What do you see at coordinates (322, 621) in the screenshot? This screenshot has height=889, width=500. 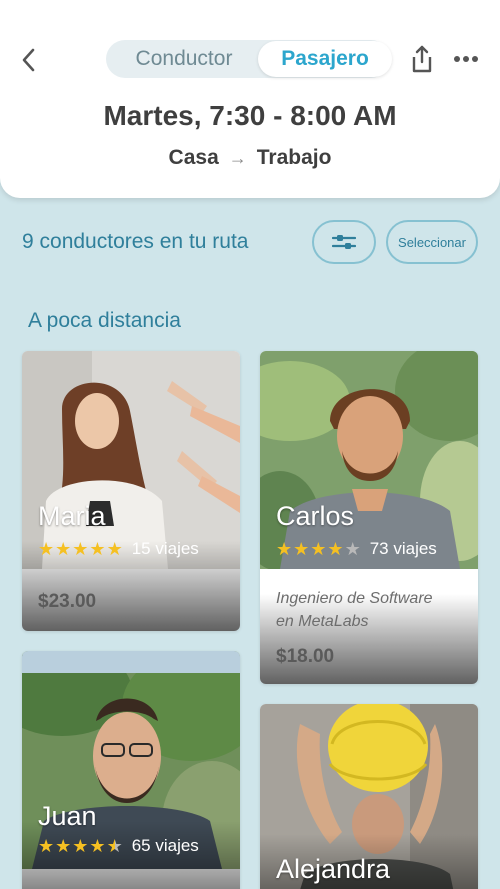 I see `driver-occupation-line: en MetaLabs` at bounding box center [322, 621].